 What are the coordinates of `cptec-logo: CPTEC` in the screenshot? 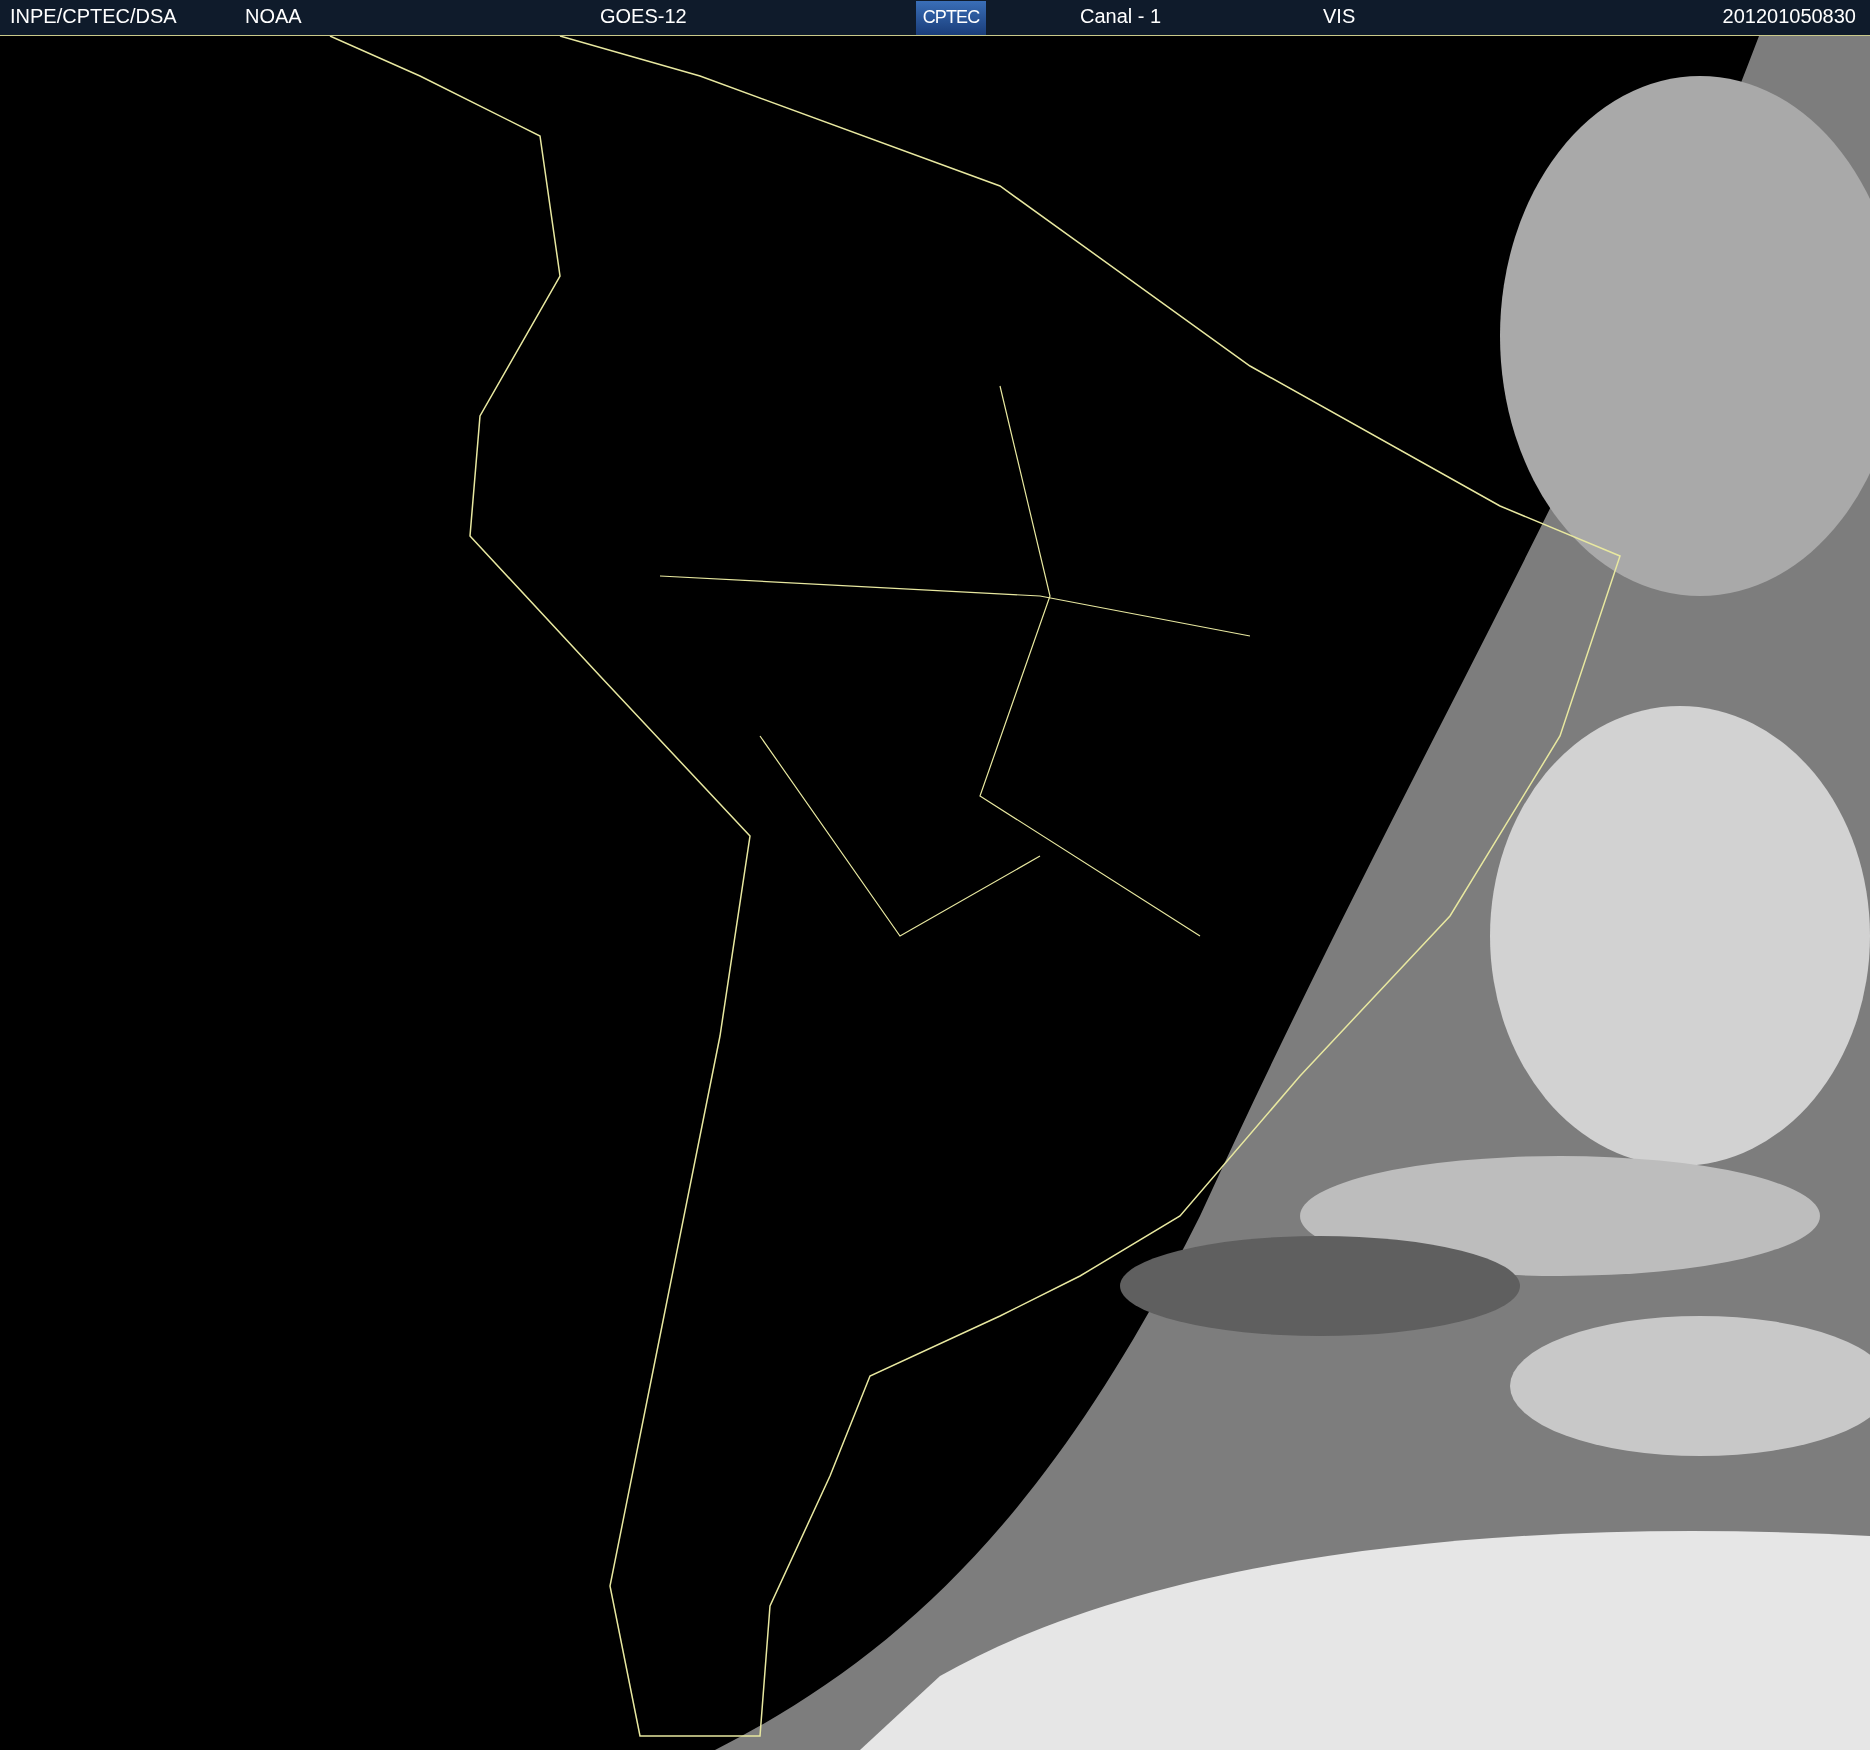 It's located at (951, 17).